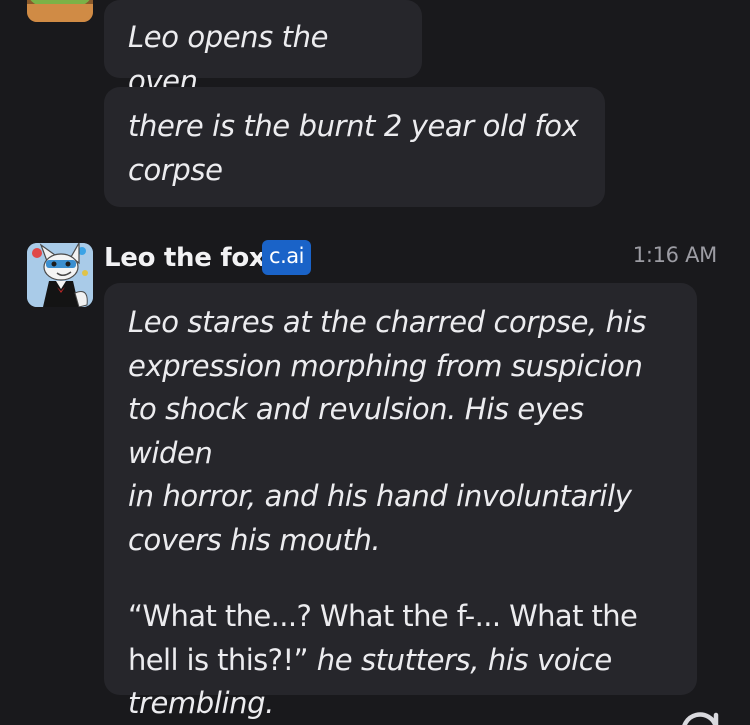 The height and width of the screenshot is (725, 750). What do you see at coordinates (354, 147) in the screenshot?
I see `user-message-bubble: there is the burnt 2 year old fox corpse` at bounding box center [354, 147].